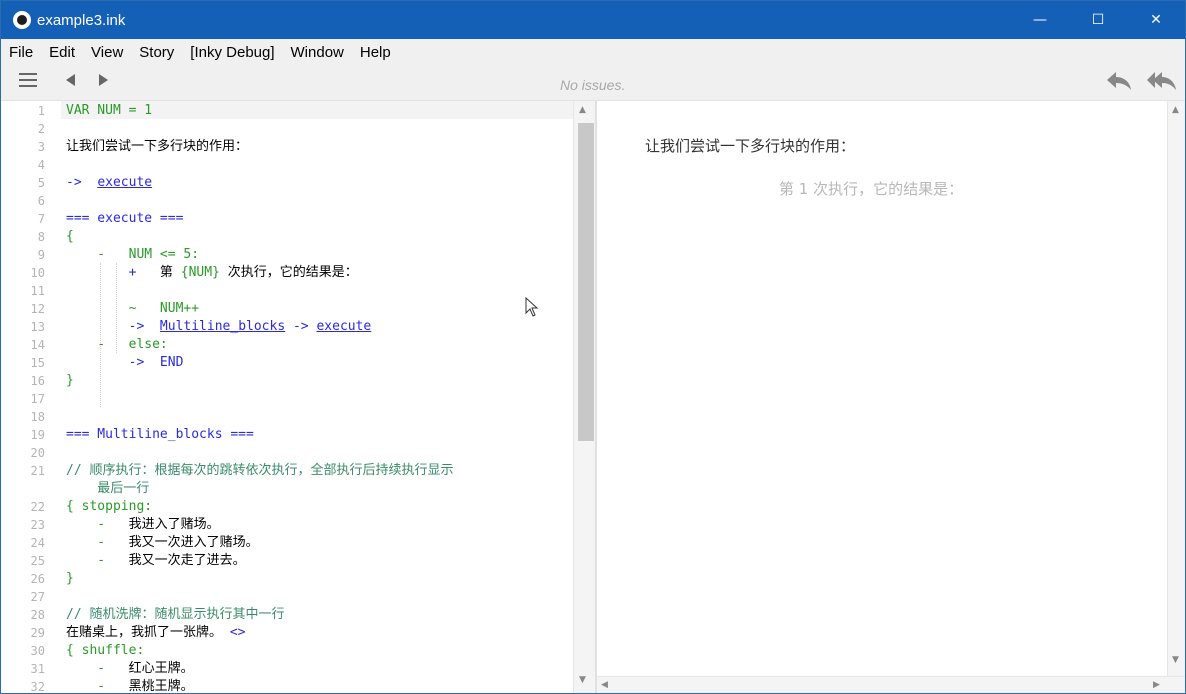 The image size is (1186, 694). What do you see at coordinates (155, 561) in the screenshot?
I see `code-line: - 我又一次走了进去。` at bounding box center [155, 561].